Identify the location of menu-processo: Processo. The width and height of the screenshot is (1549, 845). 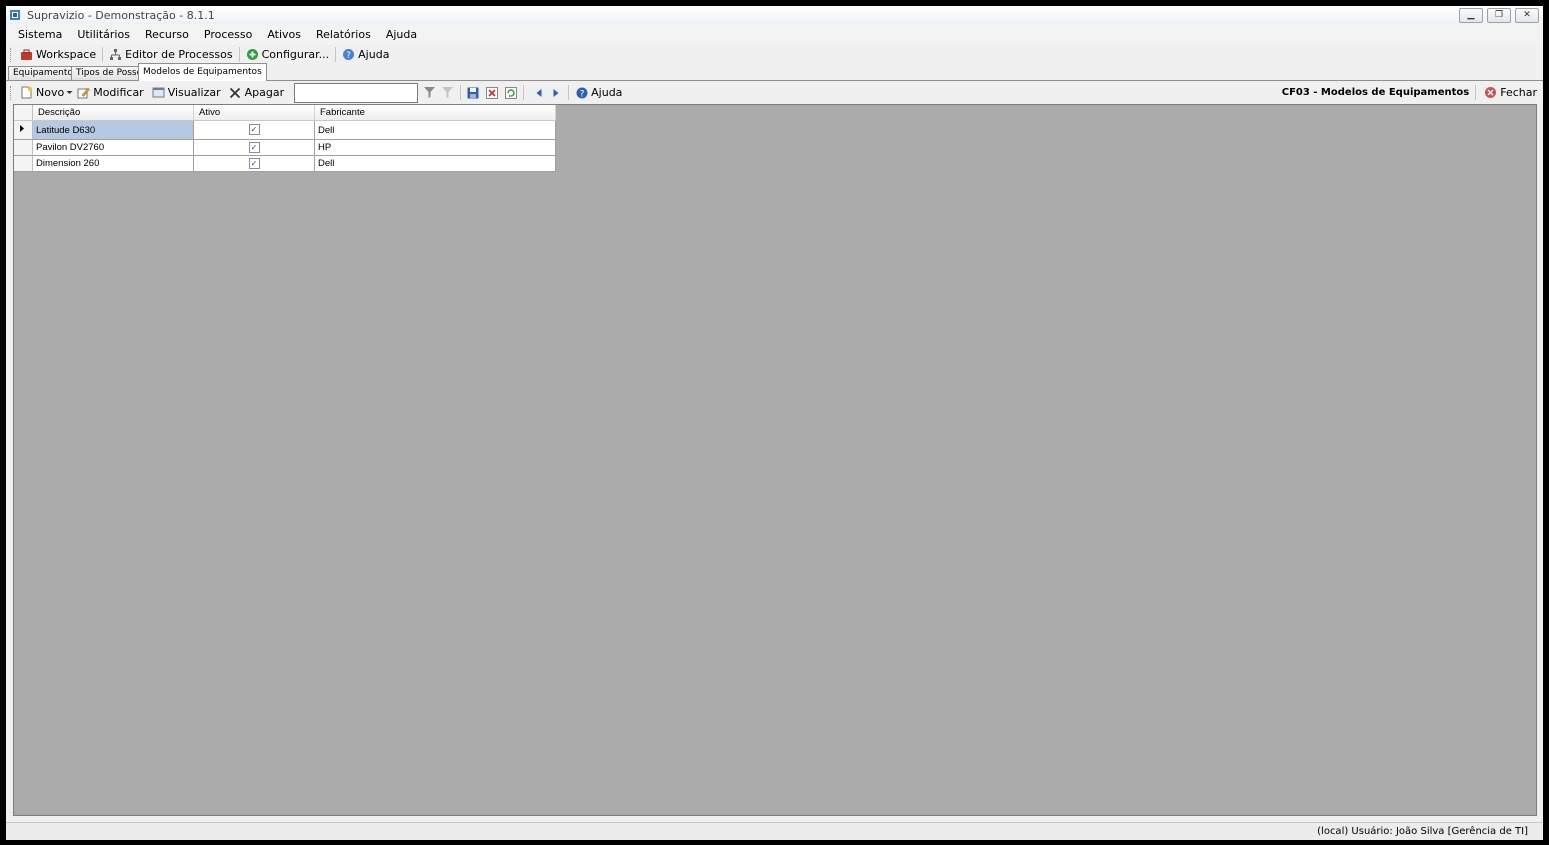
(228, 34).